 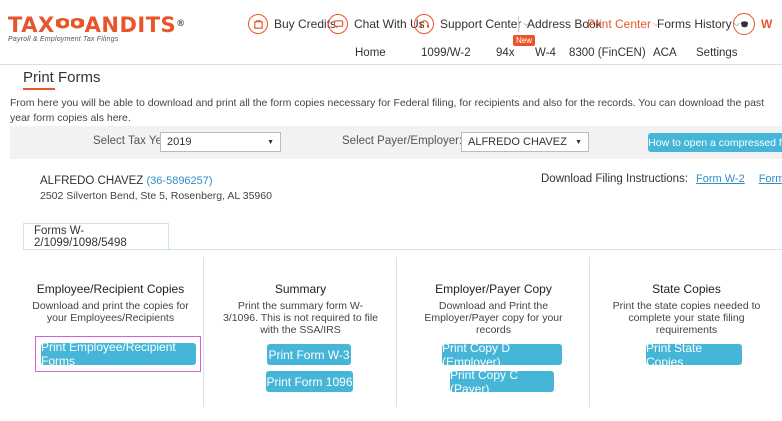 What do you see at coordinates (180, 181) in the screenshot?
I see `payer-ein: (36-5896257)` at bounding box center [180, 181].